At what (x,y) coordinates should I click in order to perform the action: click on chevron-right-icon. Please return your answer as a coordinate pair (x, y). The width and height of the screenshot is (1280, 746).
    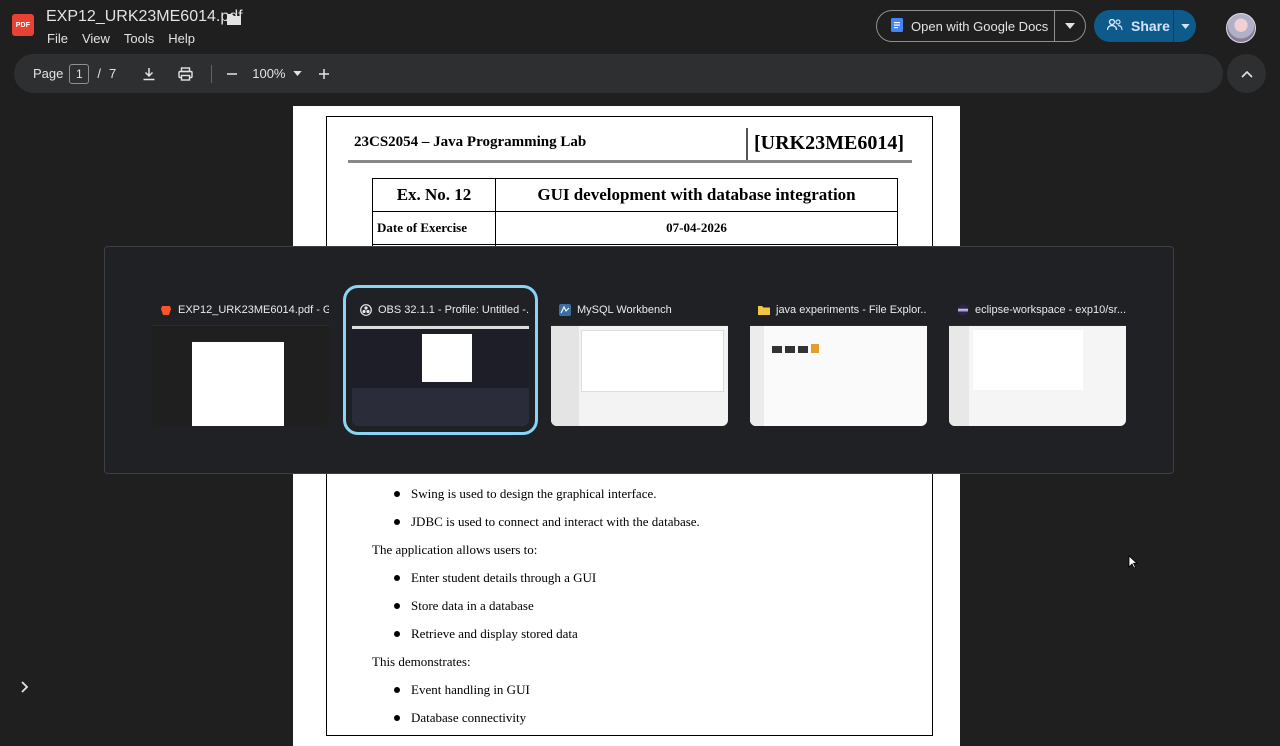
    Looking at the image, I should click on (25, 687).